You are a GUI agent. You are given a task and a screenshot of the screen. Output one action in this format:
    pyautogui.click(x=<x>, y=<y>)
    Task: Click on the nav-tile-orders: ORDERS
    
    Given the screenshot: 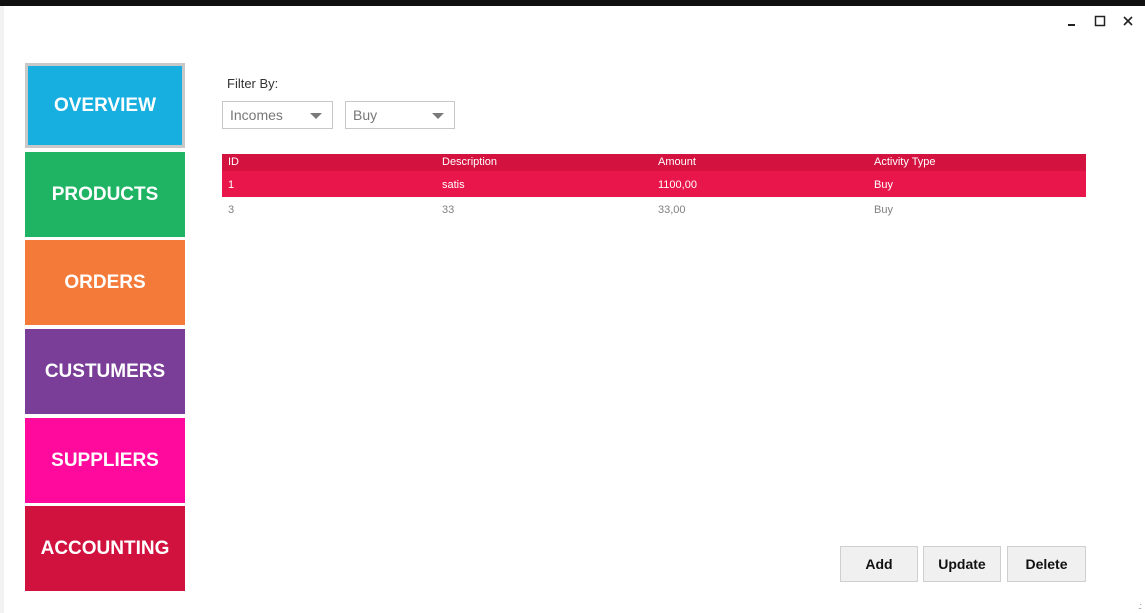 What is the action you would take?
    pyautogui.click(x=105, y=282)
    